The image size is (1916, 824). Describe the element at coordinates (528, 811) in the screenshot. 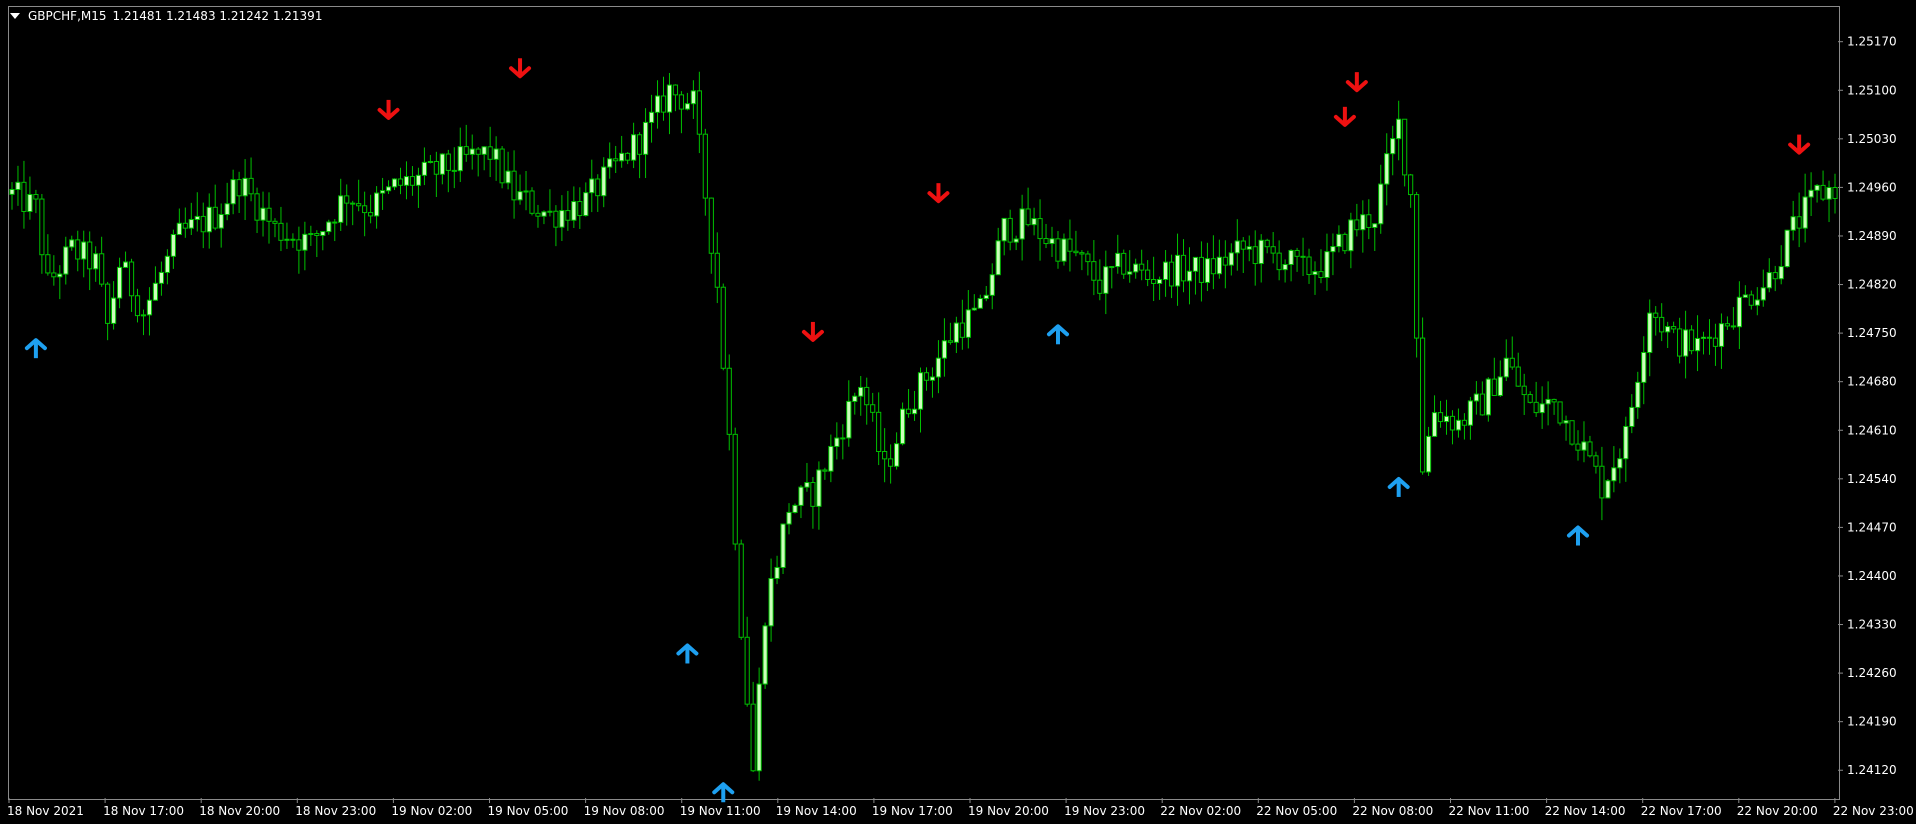

I see `x-tick-label: 19 Nov 05:00` at that location.